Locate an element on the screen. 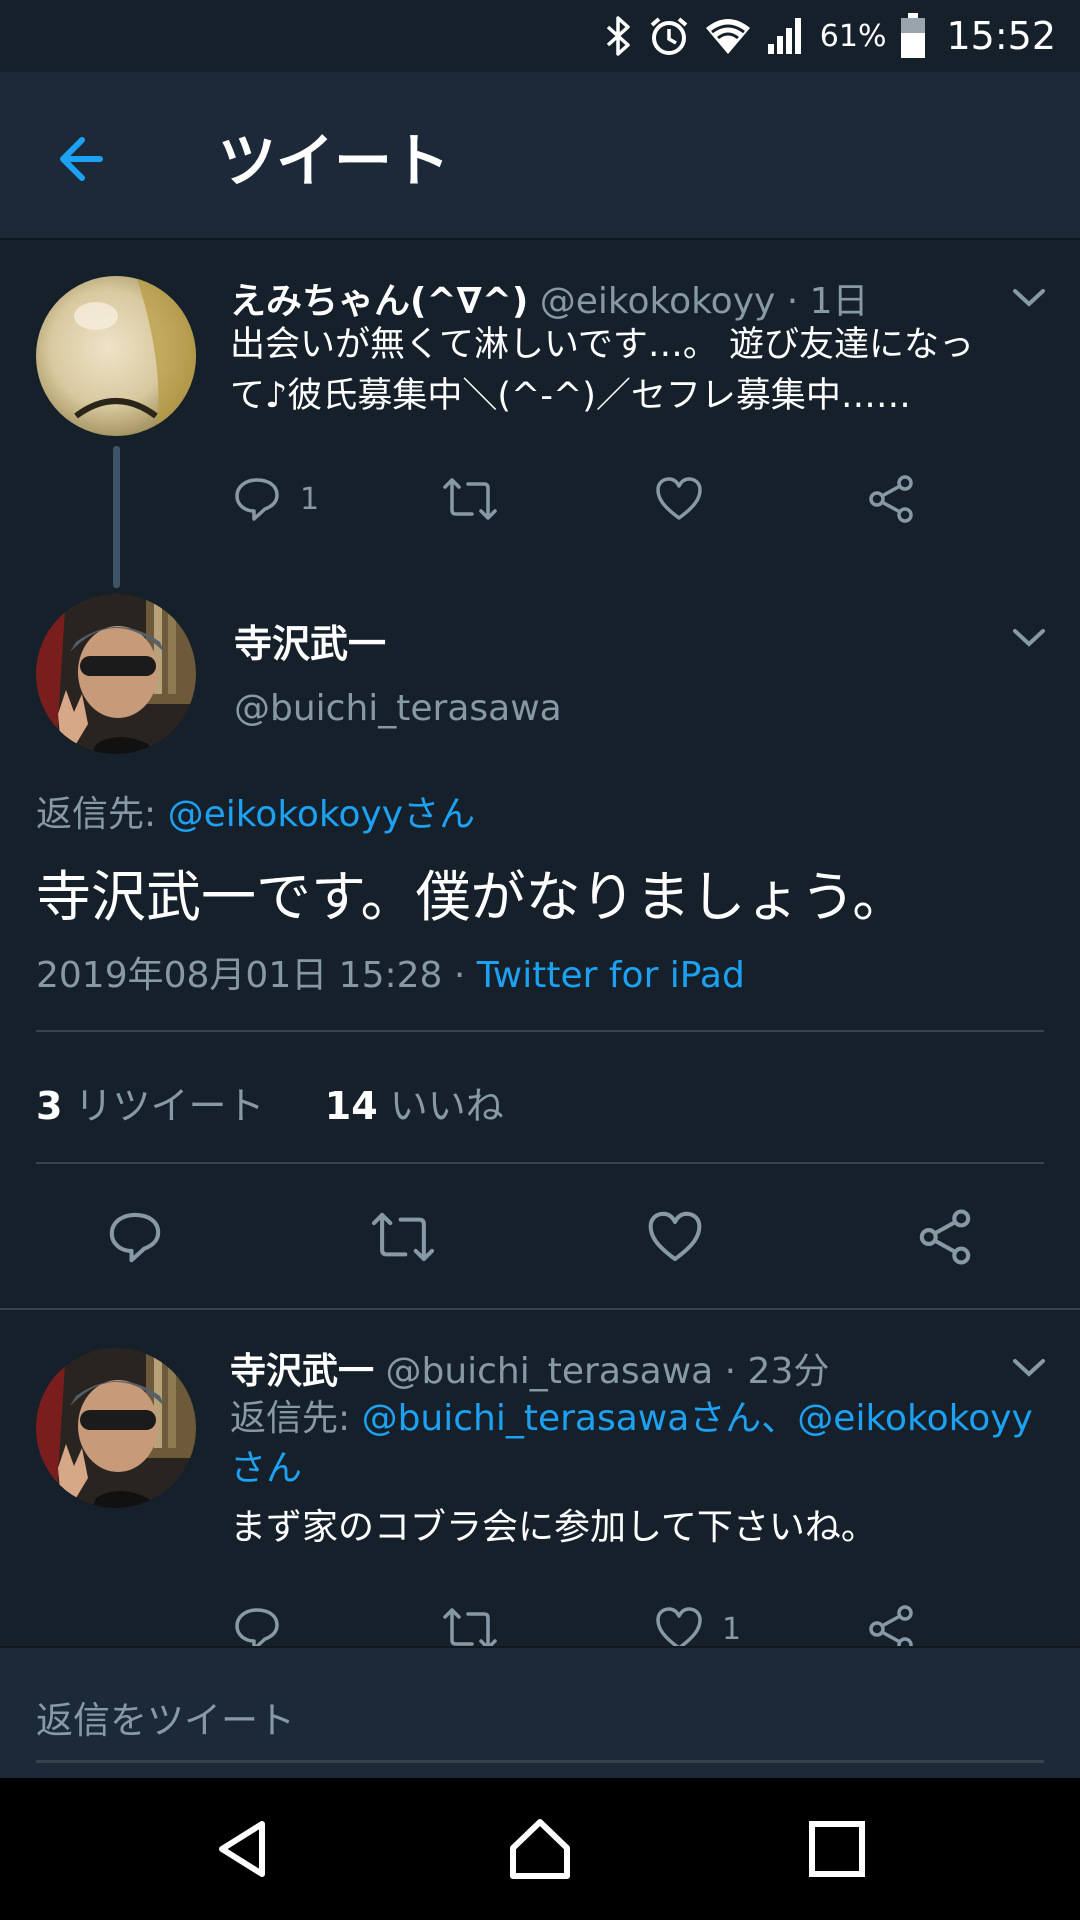  reply-input: 返信をツイート is located at coordinates (165, 1717).